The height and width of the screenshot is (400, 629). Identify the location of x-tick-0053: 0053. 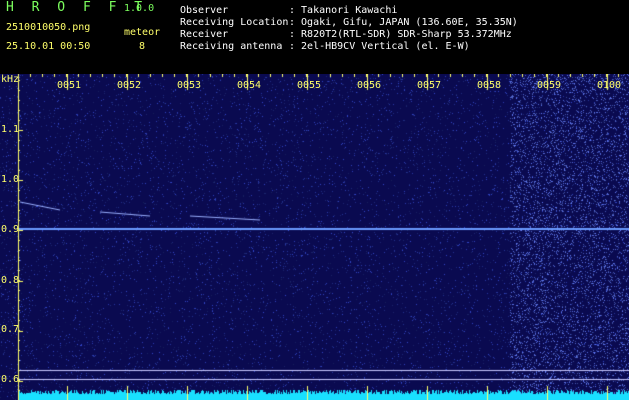
(189, 85).